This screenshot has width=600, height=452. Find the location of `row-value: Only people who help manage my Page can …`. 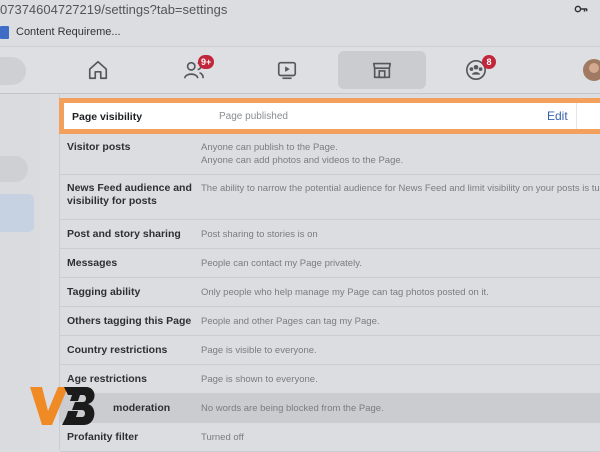

row-value: Only people who help manage my Page can … is located at coordinates (345, 292).